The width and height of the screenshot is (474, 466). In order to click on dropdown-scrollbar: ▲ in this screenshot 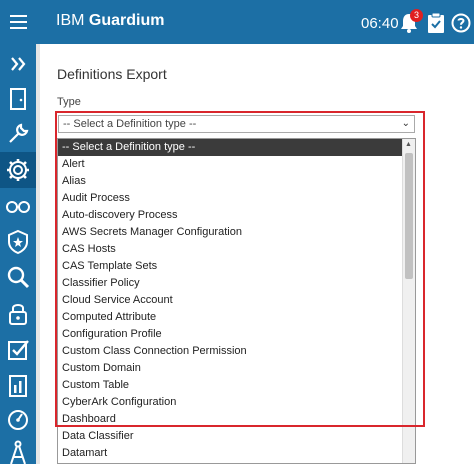, I will do `click(408, 301)`.